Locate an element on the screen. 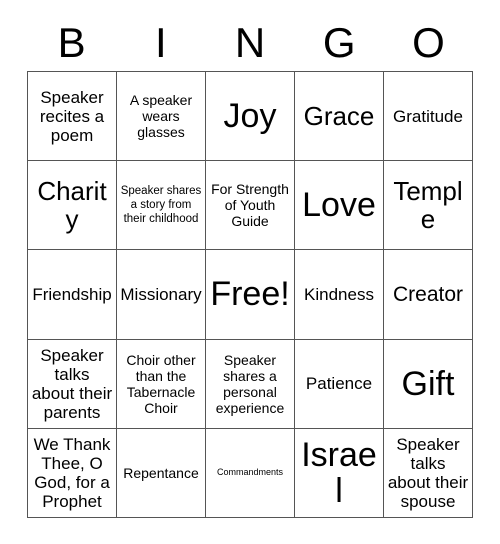  bingo-header-letter-i: I is located at coordinates (160, 42).